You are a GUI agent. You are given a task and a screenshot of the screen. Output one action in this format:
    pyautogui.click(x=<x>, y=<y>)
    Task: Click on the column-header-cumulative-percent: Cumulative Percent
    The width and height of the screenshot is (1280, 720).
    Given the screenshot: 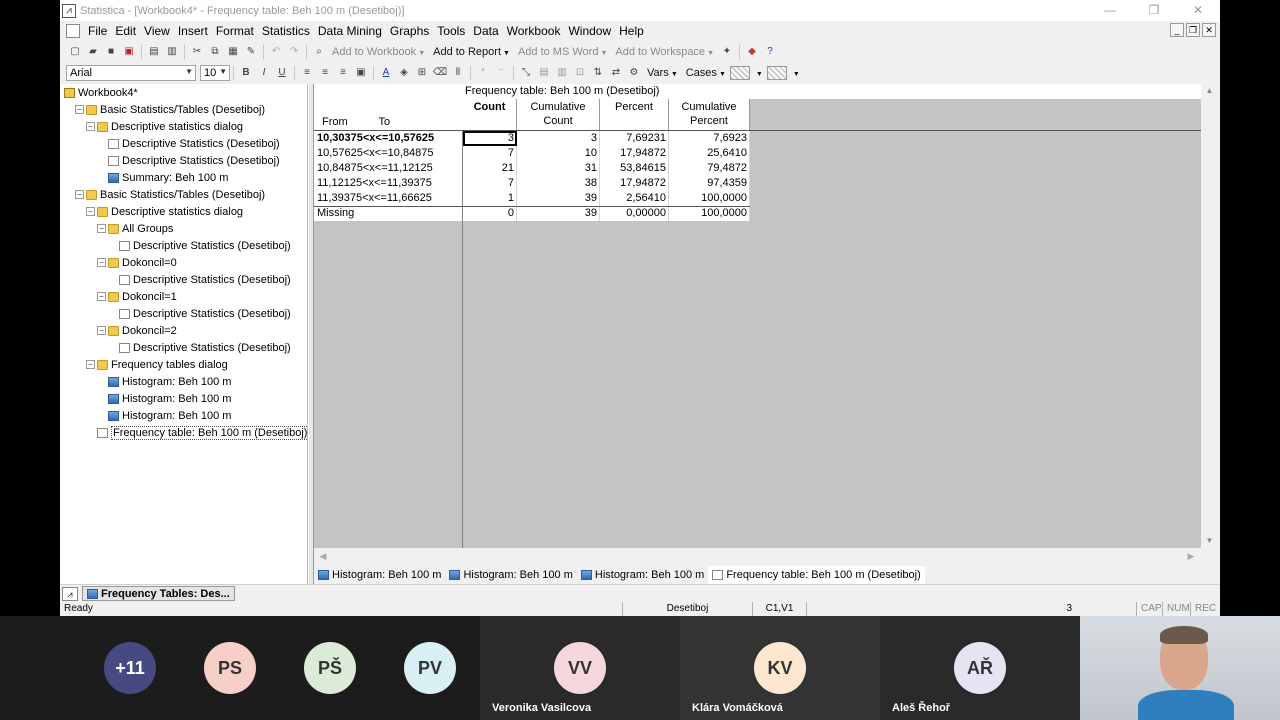 What is the action you would take?
    pyautogui.click(x=709, y=114)
    